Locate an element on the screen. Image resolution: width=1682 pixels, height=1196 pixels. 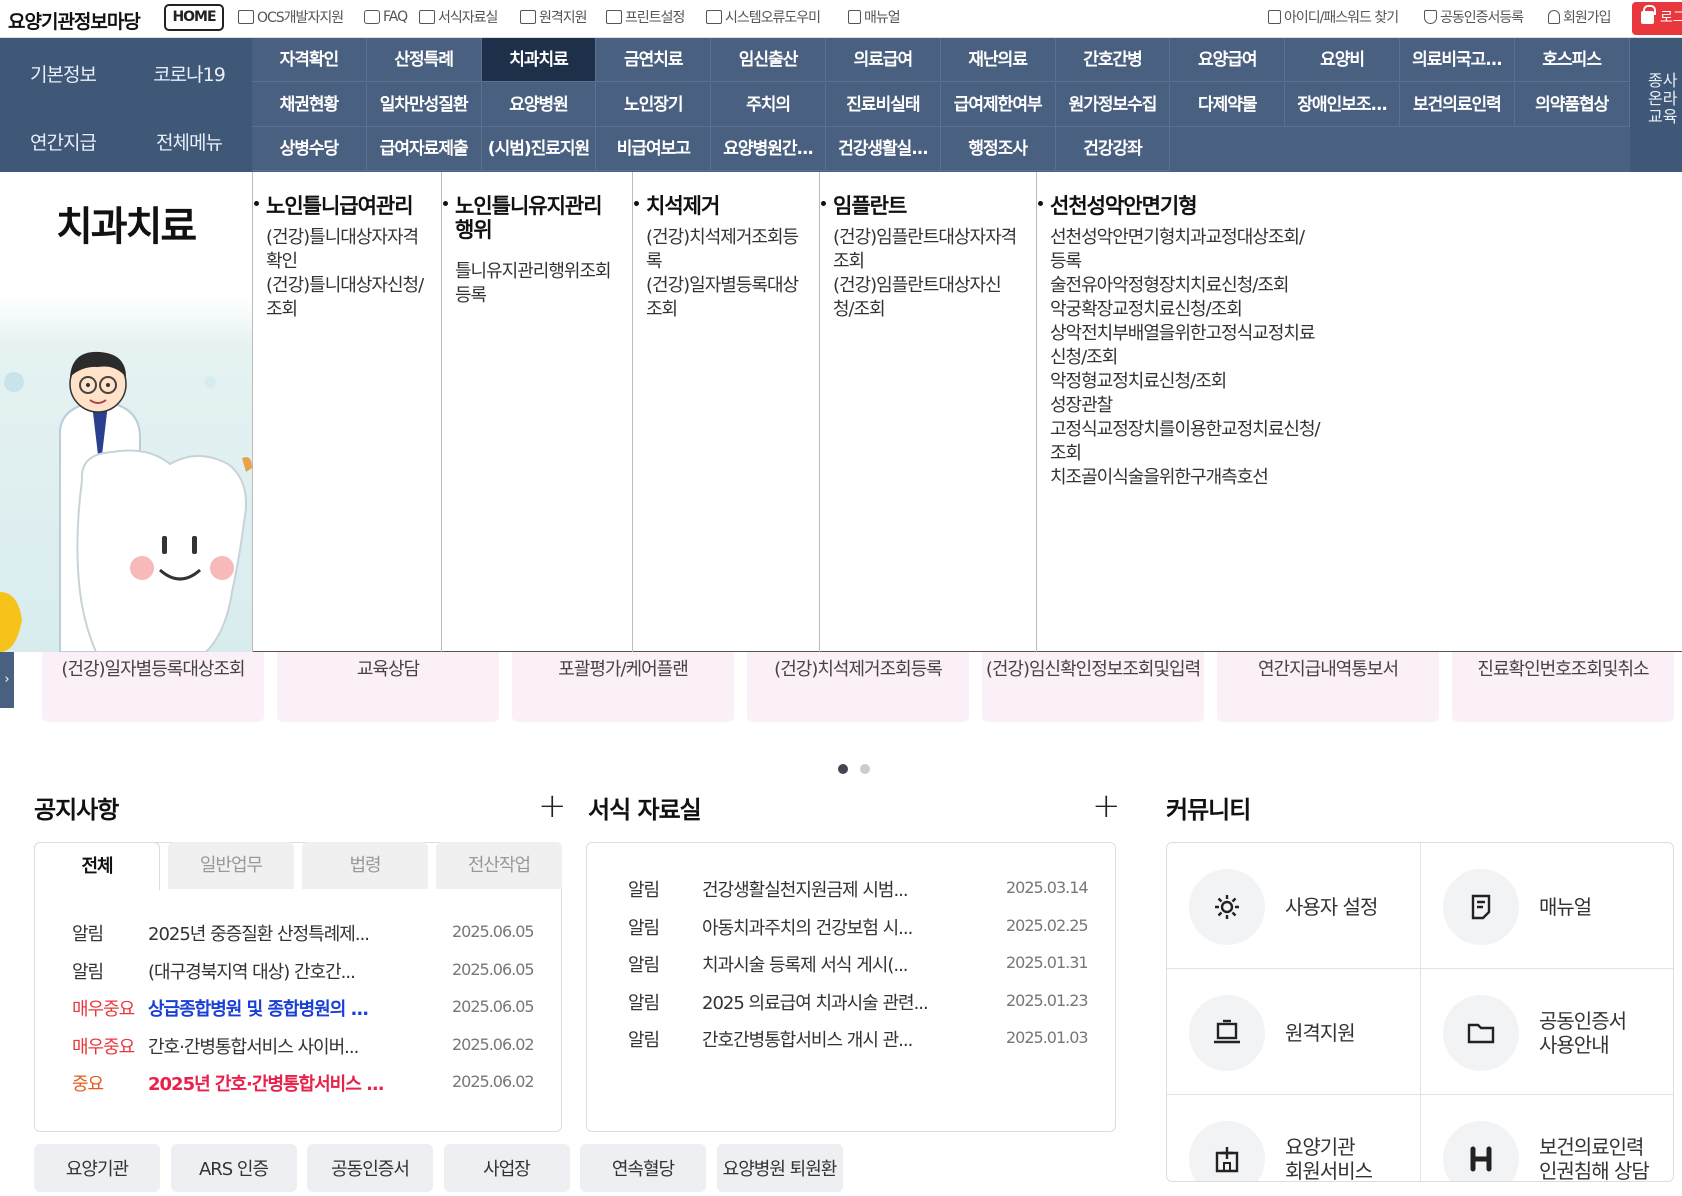
ocs-link: OCS개발자지원 is located at coordinates (291, 17).